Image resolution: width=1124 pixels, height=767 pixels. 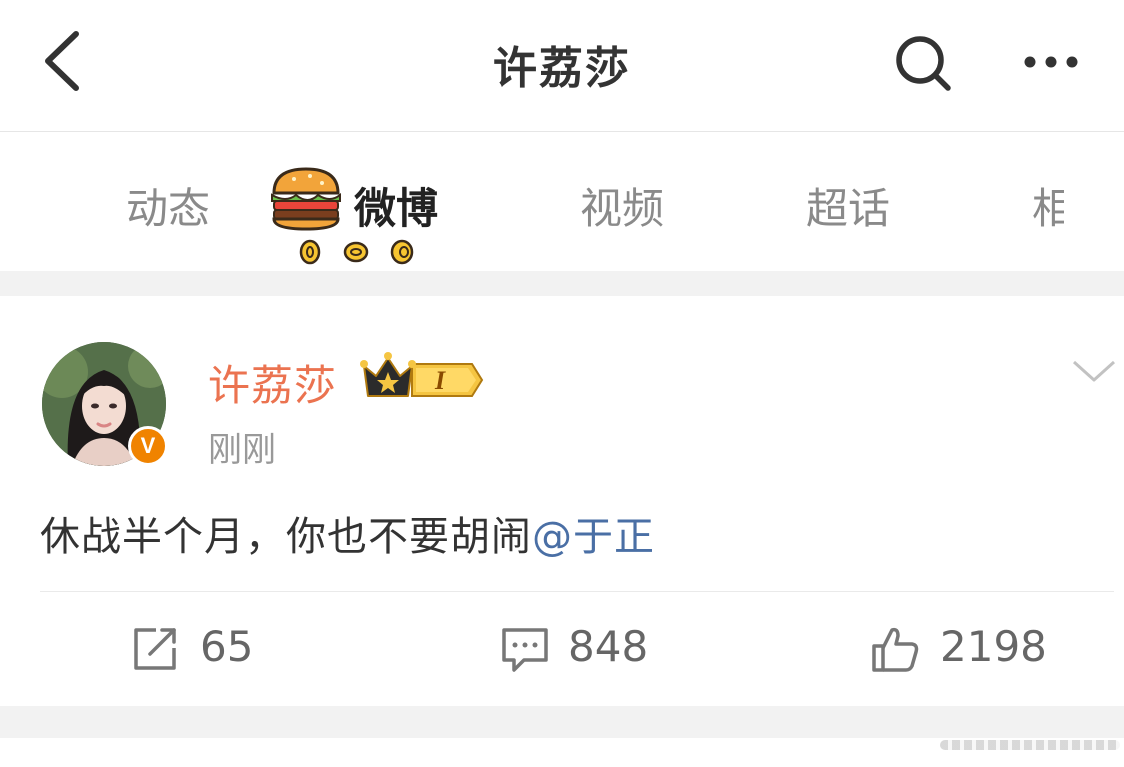 I want to click on divider, so click(x=577, y=591).